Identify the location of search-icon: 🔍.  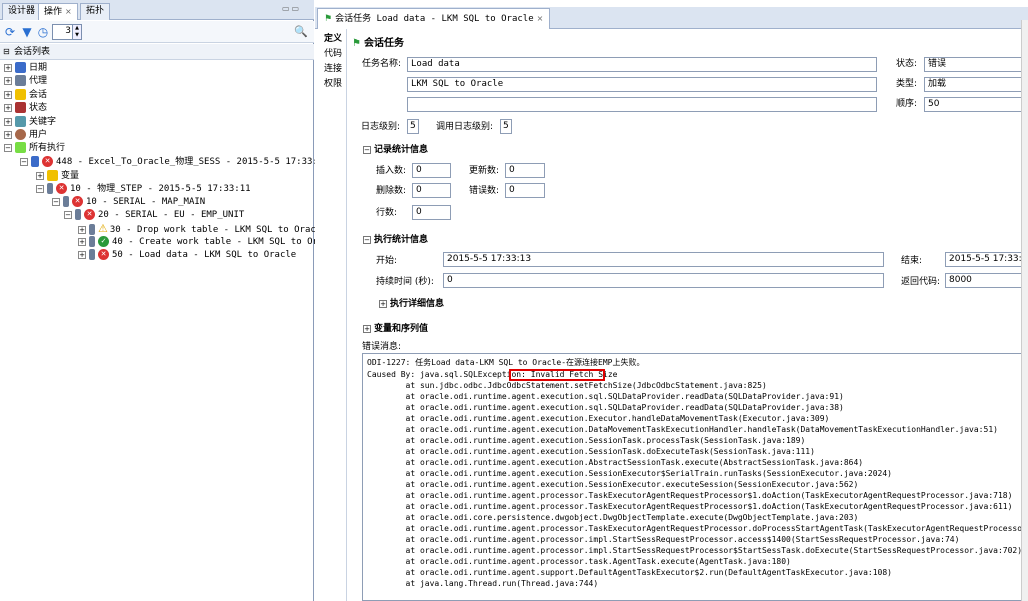
(301, 31).